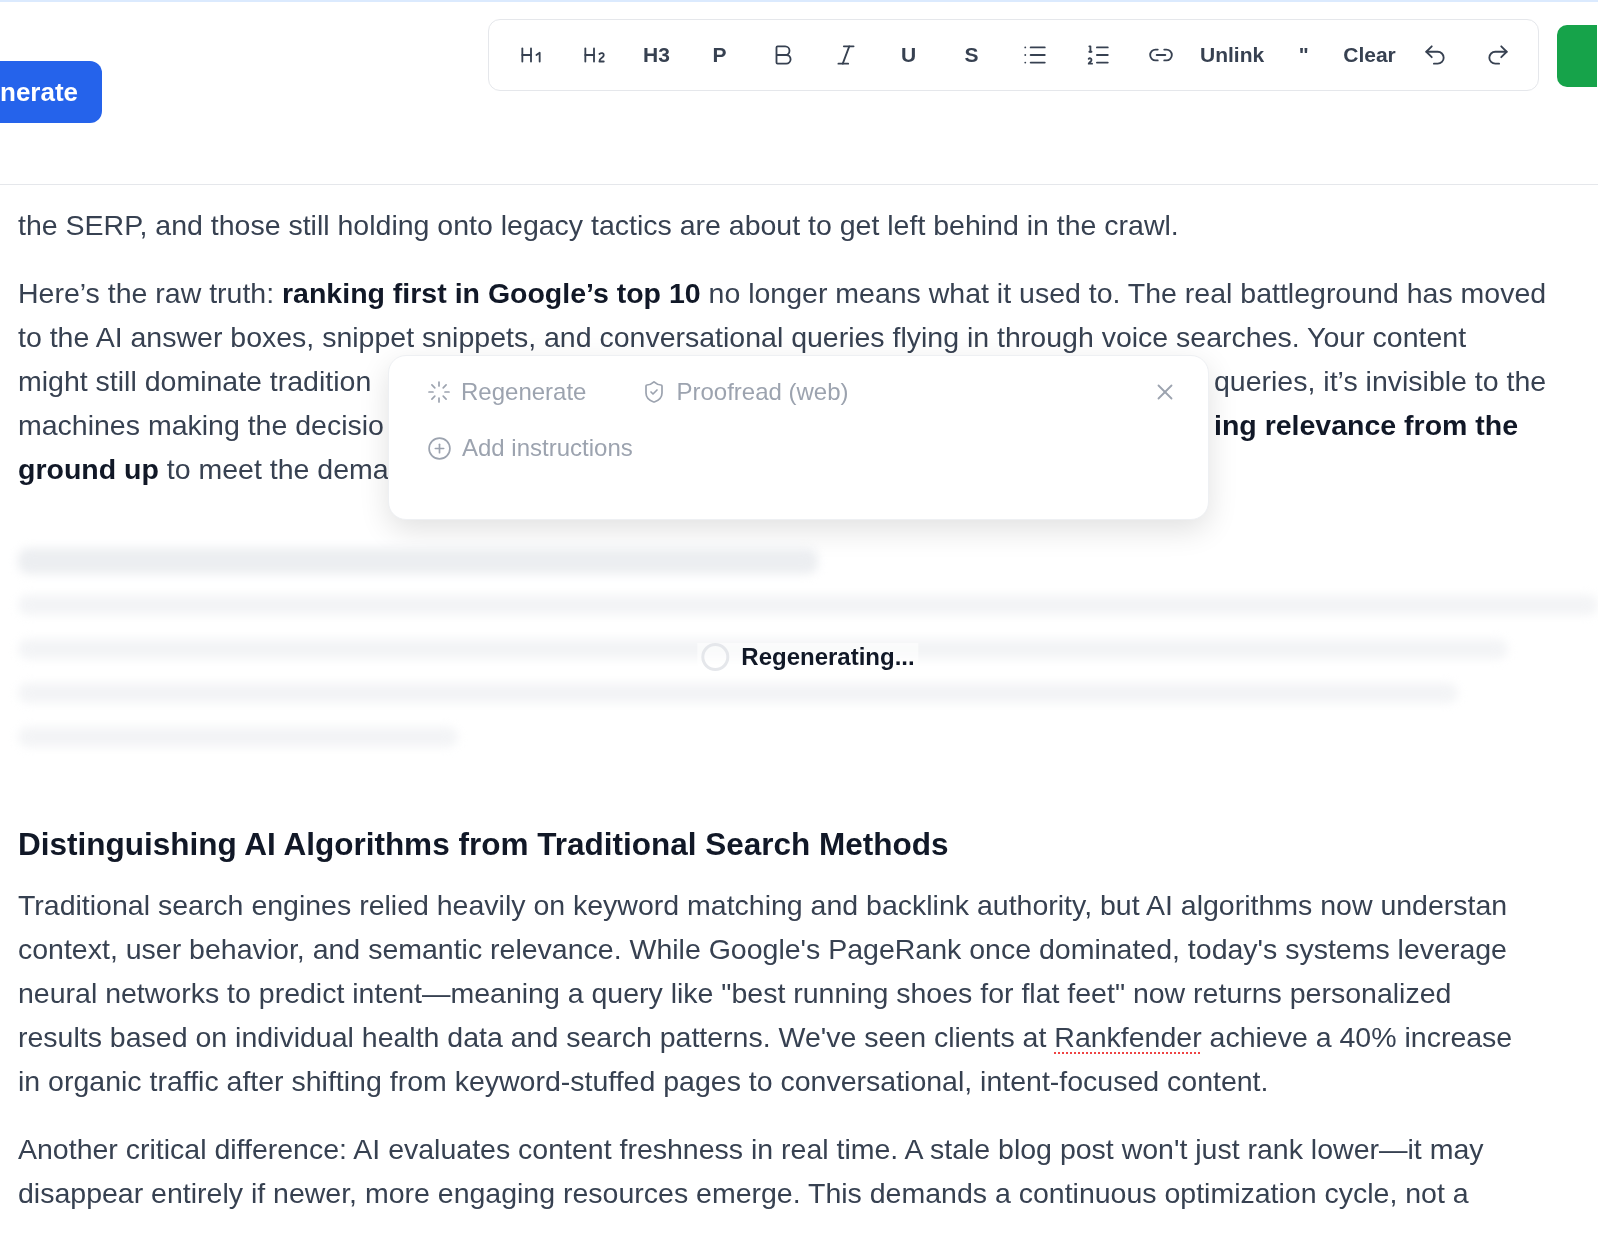 Image resolution: width=1598 pixels, height=1244 pixels. I want to click on toolbar-button: S, so click(972, 55).